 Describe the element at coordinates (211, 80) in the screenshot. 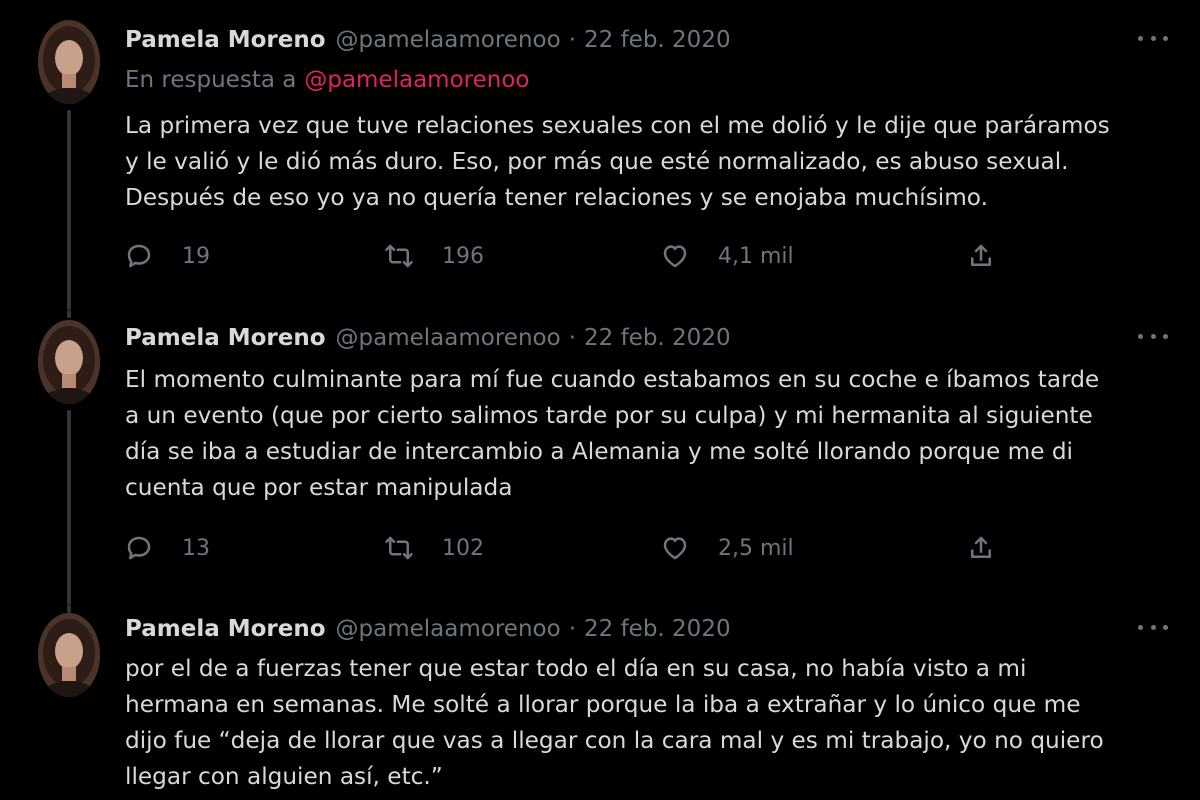

I see `reply-to-label: En respuesta a` at that location.